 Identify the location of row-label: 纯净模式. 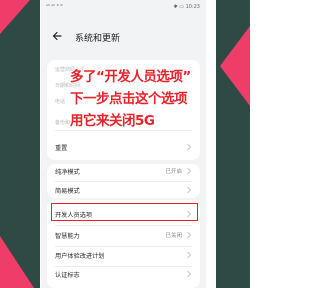
(67, 172).